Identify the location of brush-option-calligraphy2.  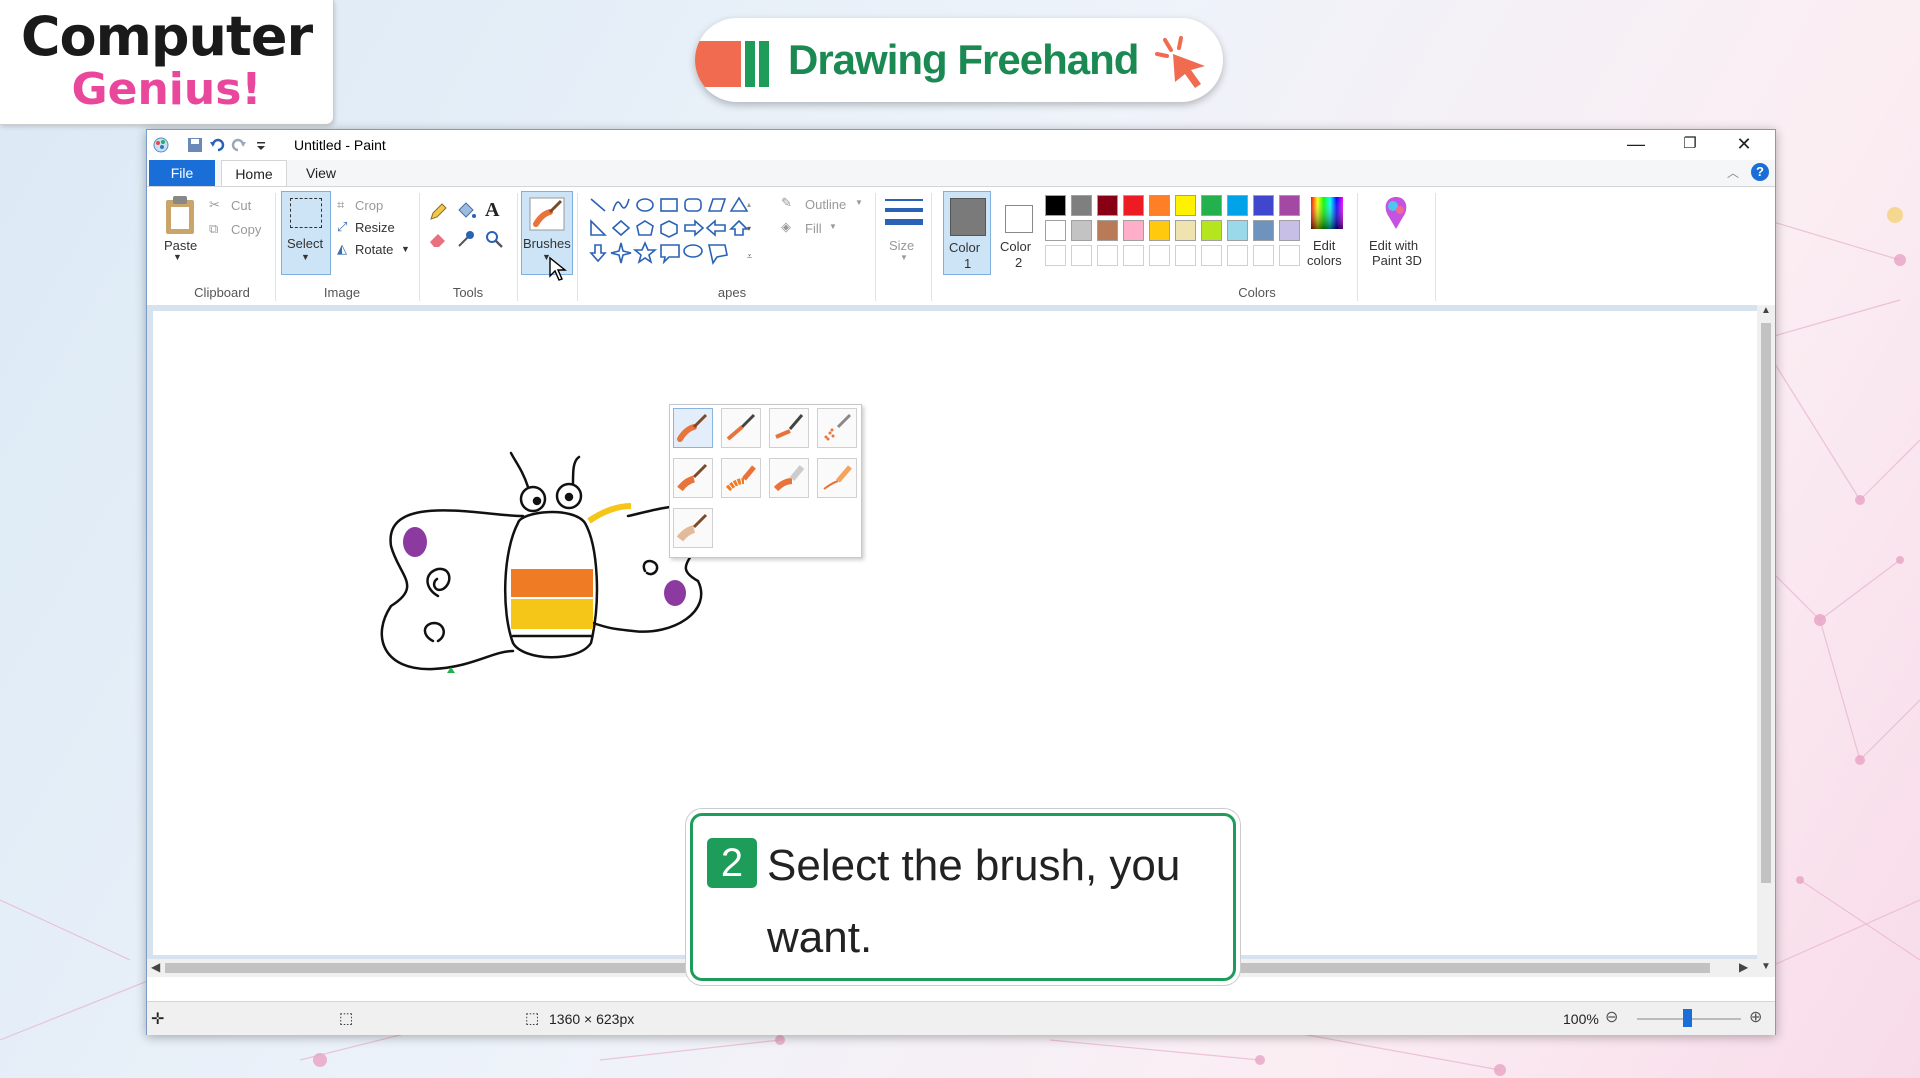
(789, 428).